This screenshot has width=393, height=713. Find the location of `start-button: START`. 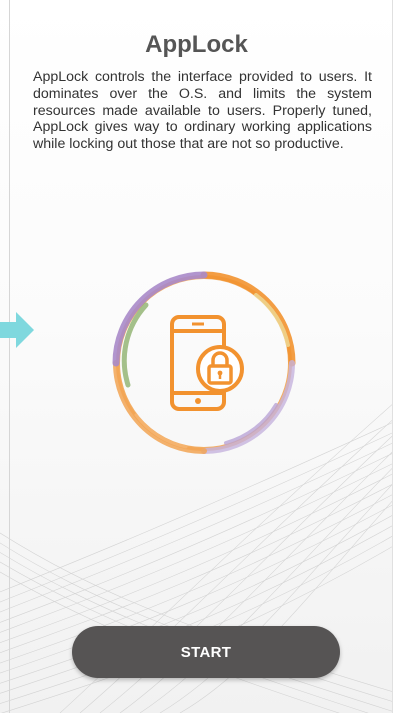

start-button: START is located at coordinates (206, 652).